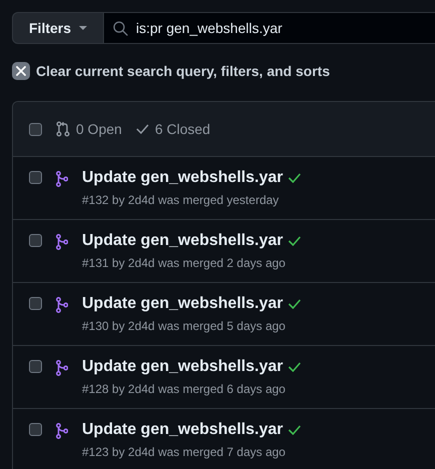  I want to click on pull-request-meta: #132 by 2d4d was merged yesterday, so click(181, 200).